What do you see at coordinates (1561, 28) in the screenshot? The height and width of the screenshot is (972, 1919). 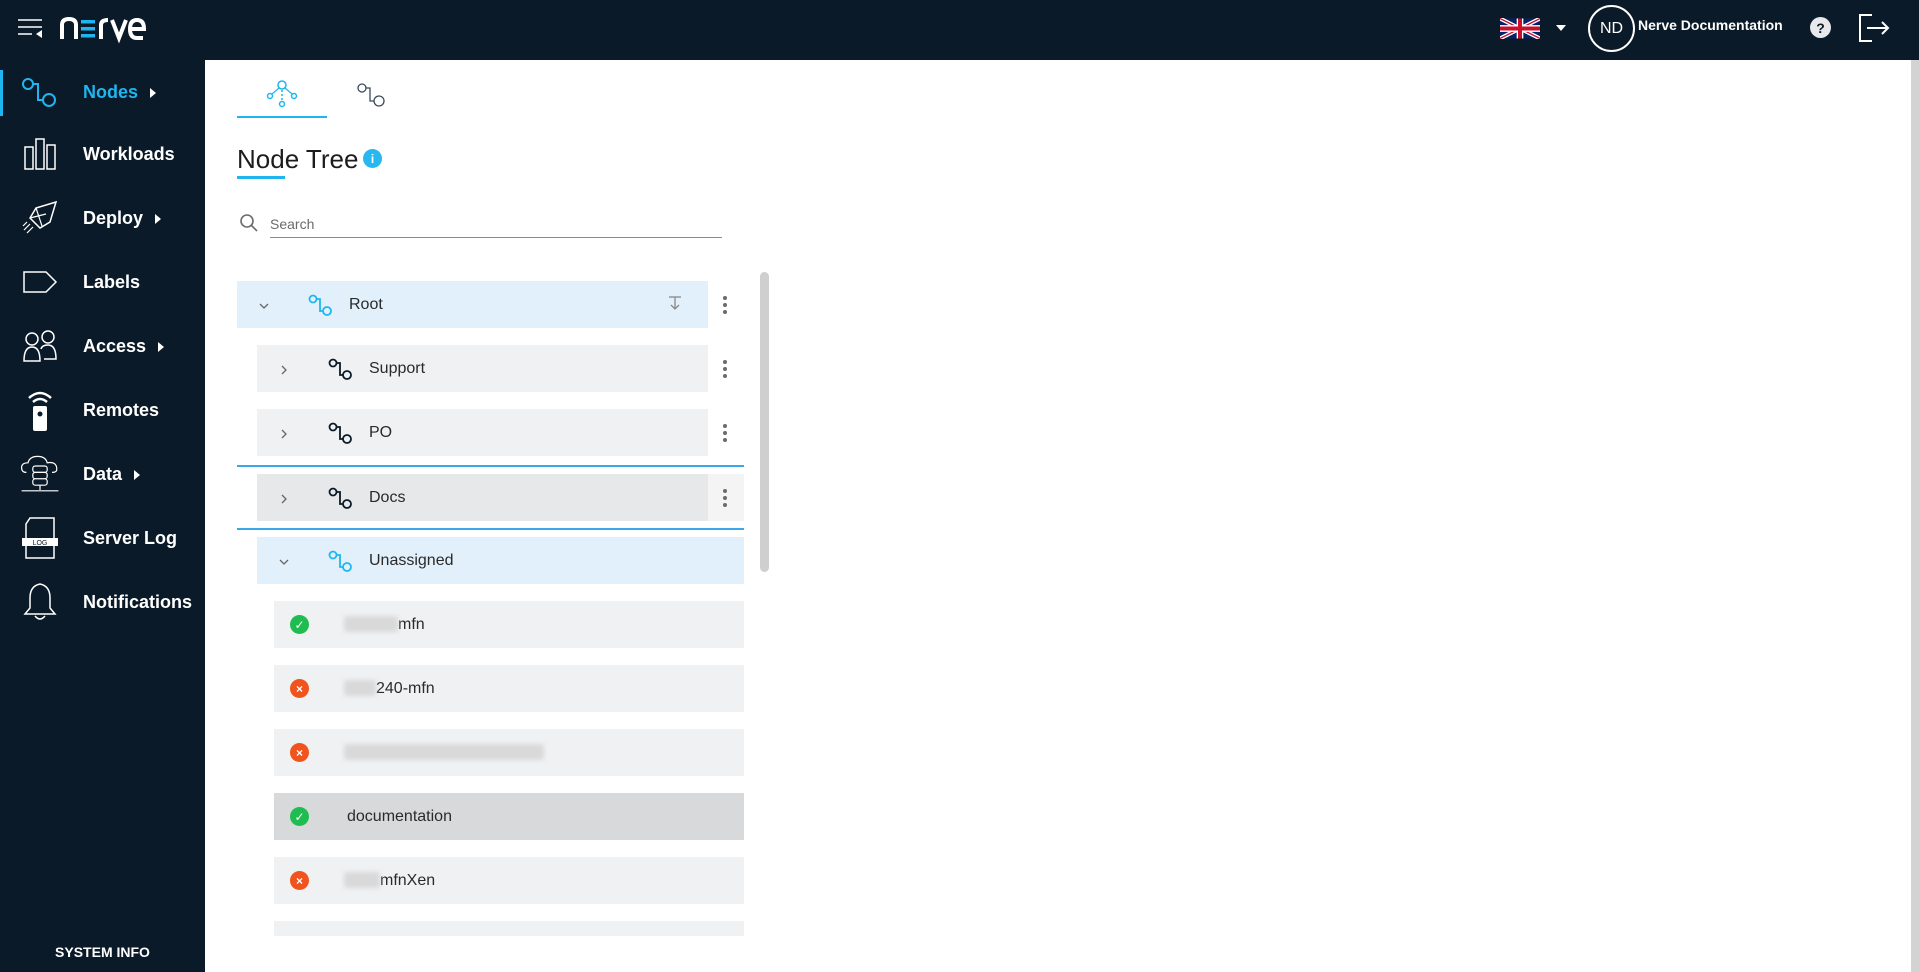 I see `language-dropdown-caret-icon` at bounding box center [1561, 28].